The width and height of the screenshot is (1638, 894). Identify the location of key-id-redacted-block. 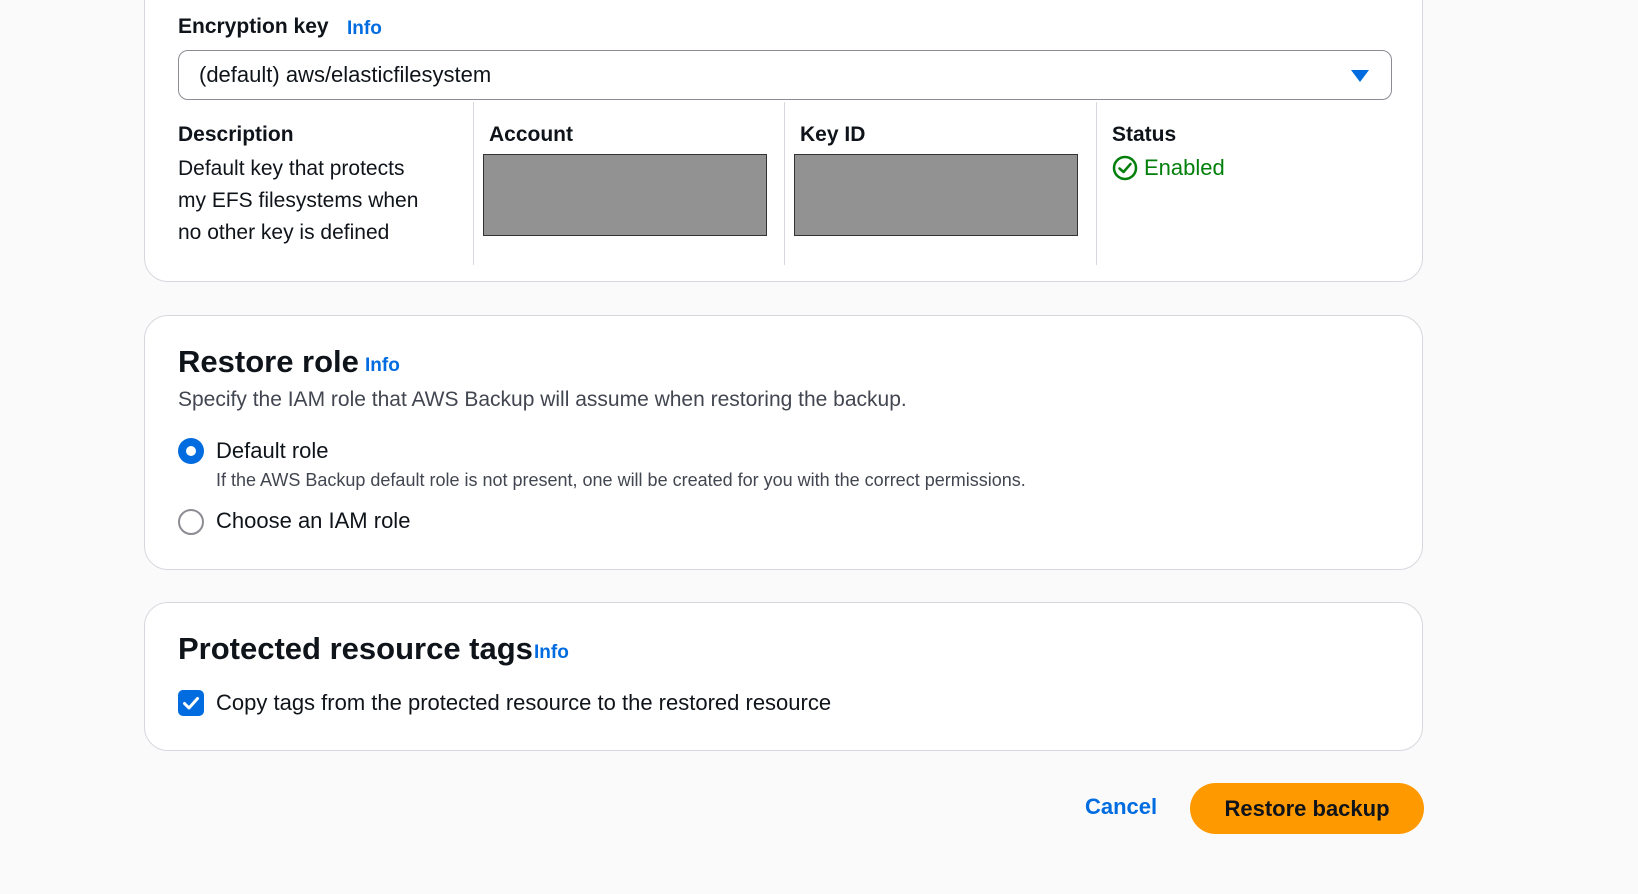
(936, 195).